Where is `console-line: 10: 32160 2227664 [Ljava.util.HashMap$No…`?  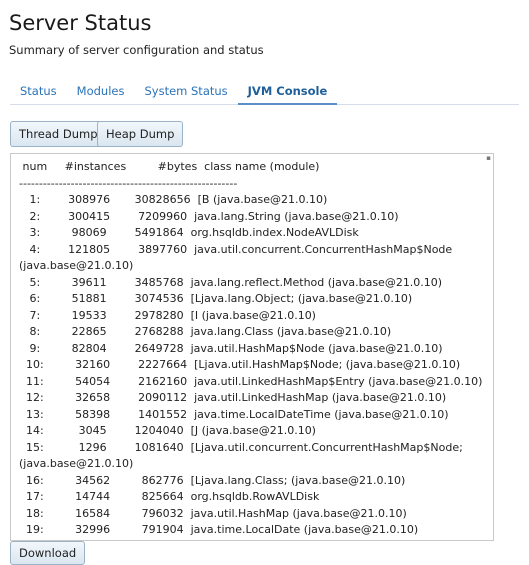
console-line: 10: 32160 2227664 [Ljava.util.HashMap$No… is located at coordinates (240, 364).